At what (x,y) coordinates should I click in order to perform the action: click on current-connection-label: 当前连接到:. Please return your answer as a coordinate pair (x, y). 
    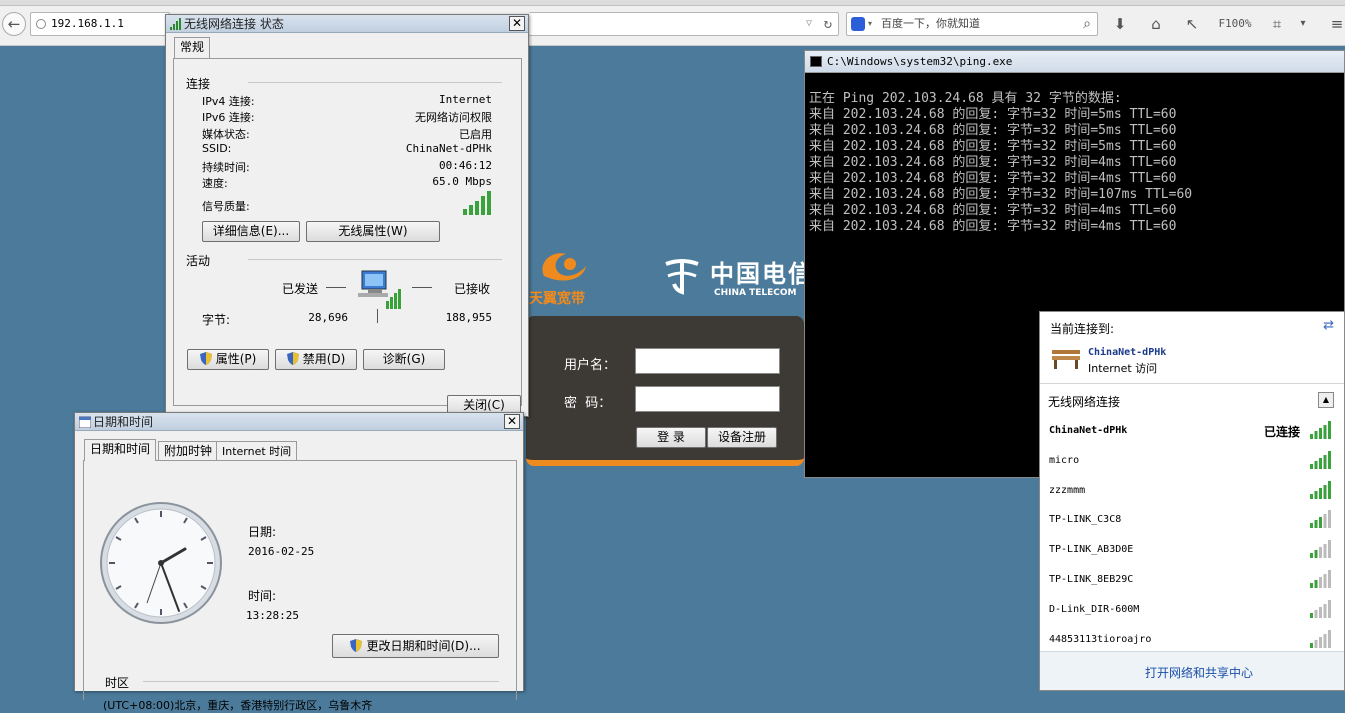
    Looking at the image, I should click on (1082, 329).